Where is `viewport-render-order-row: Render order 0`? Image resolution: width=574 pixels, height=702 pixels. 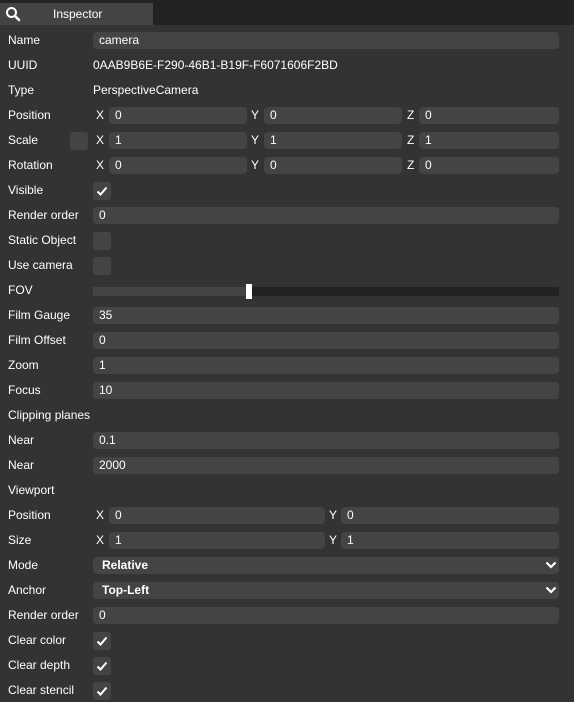 viewport-render-order-row: Render order 0 is located at coordinates (287, 614).